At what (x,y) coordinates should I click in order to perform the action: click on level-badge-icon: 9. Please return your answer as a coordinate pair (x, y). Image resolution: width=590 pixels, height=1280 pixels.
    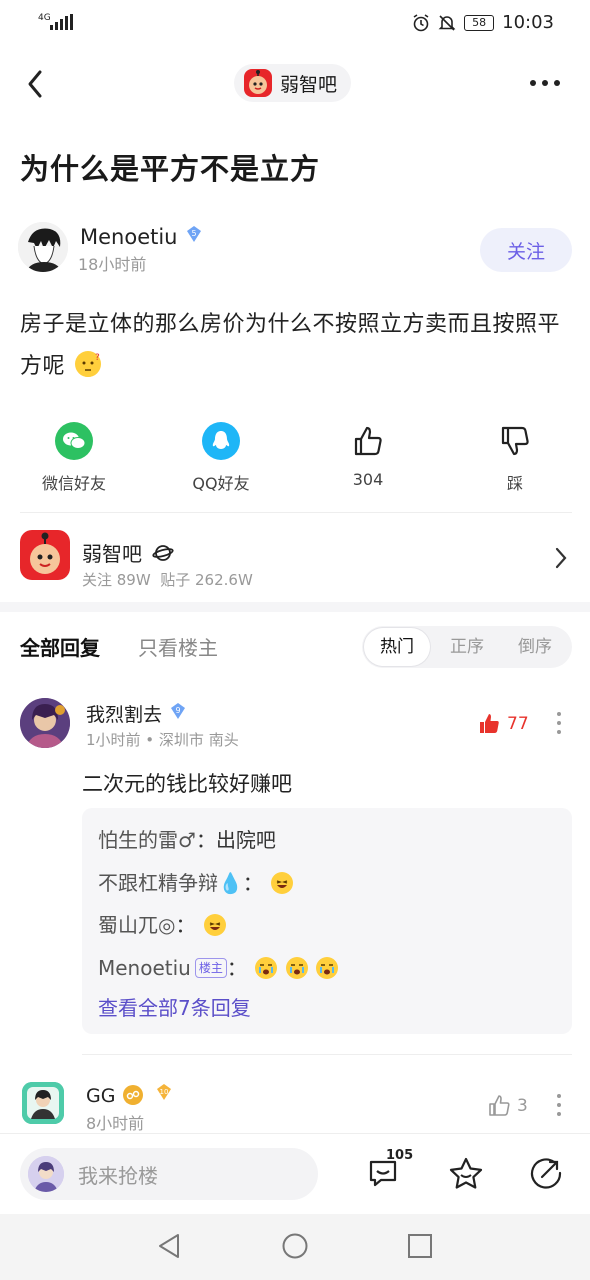
    Looking at the image, I should click on (178, 711).